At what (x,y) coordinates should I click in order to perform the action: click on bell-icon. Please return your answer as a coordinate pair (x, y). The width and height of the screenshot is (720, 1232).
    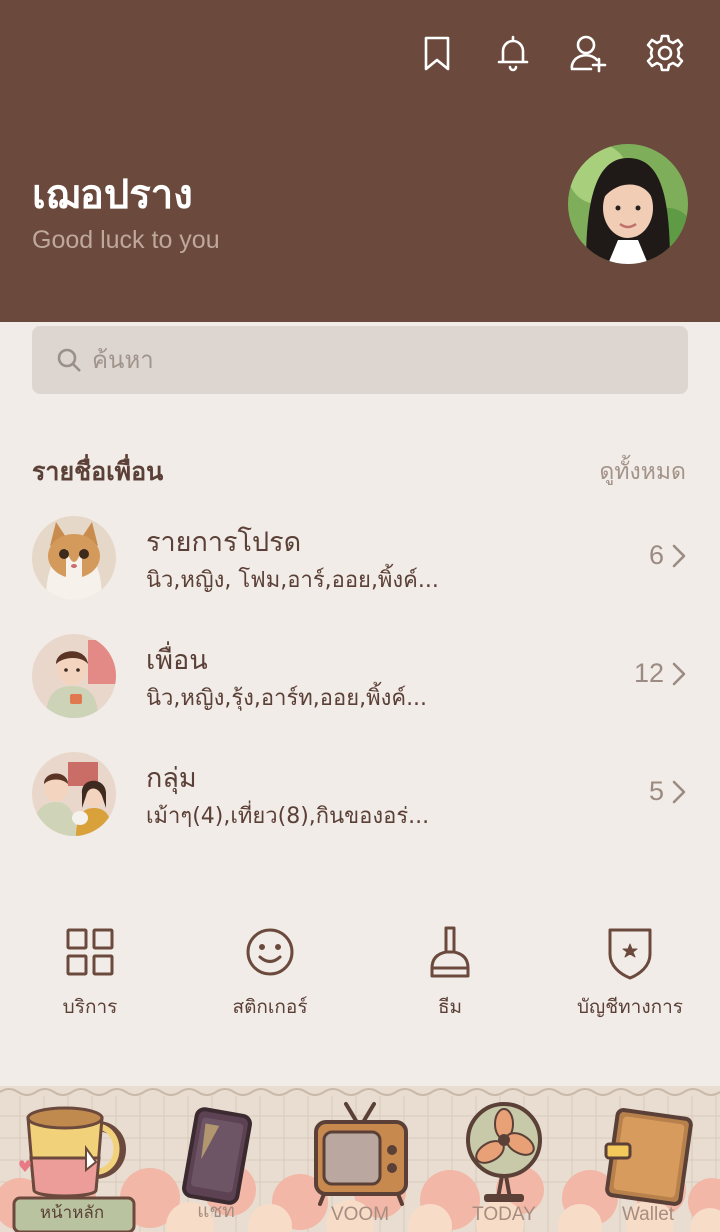
    Looking at the image, I should click on (513, 53).